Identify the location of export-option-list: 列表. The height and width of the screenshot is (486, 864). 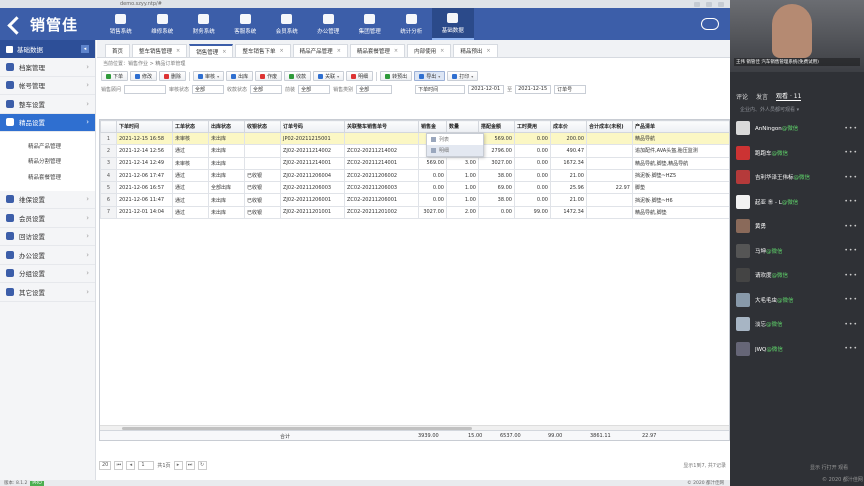
(455, 139).